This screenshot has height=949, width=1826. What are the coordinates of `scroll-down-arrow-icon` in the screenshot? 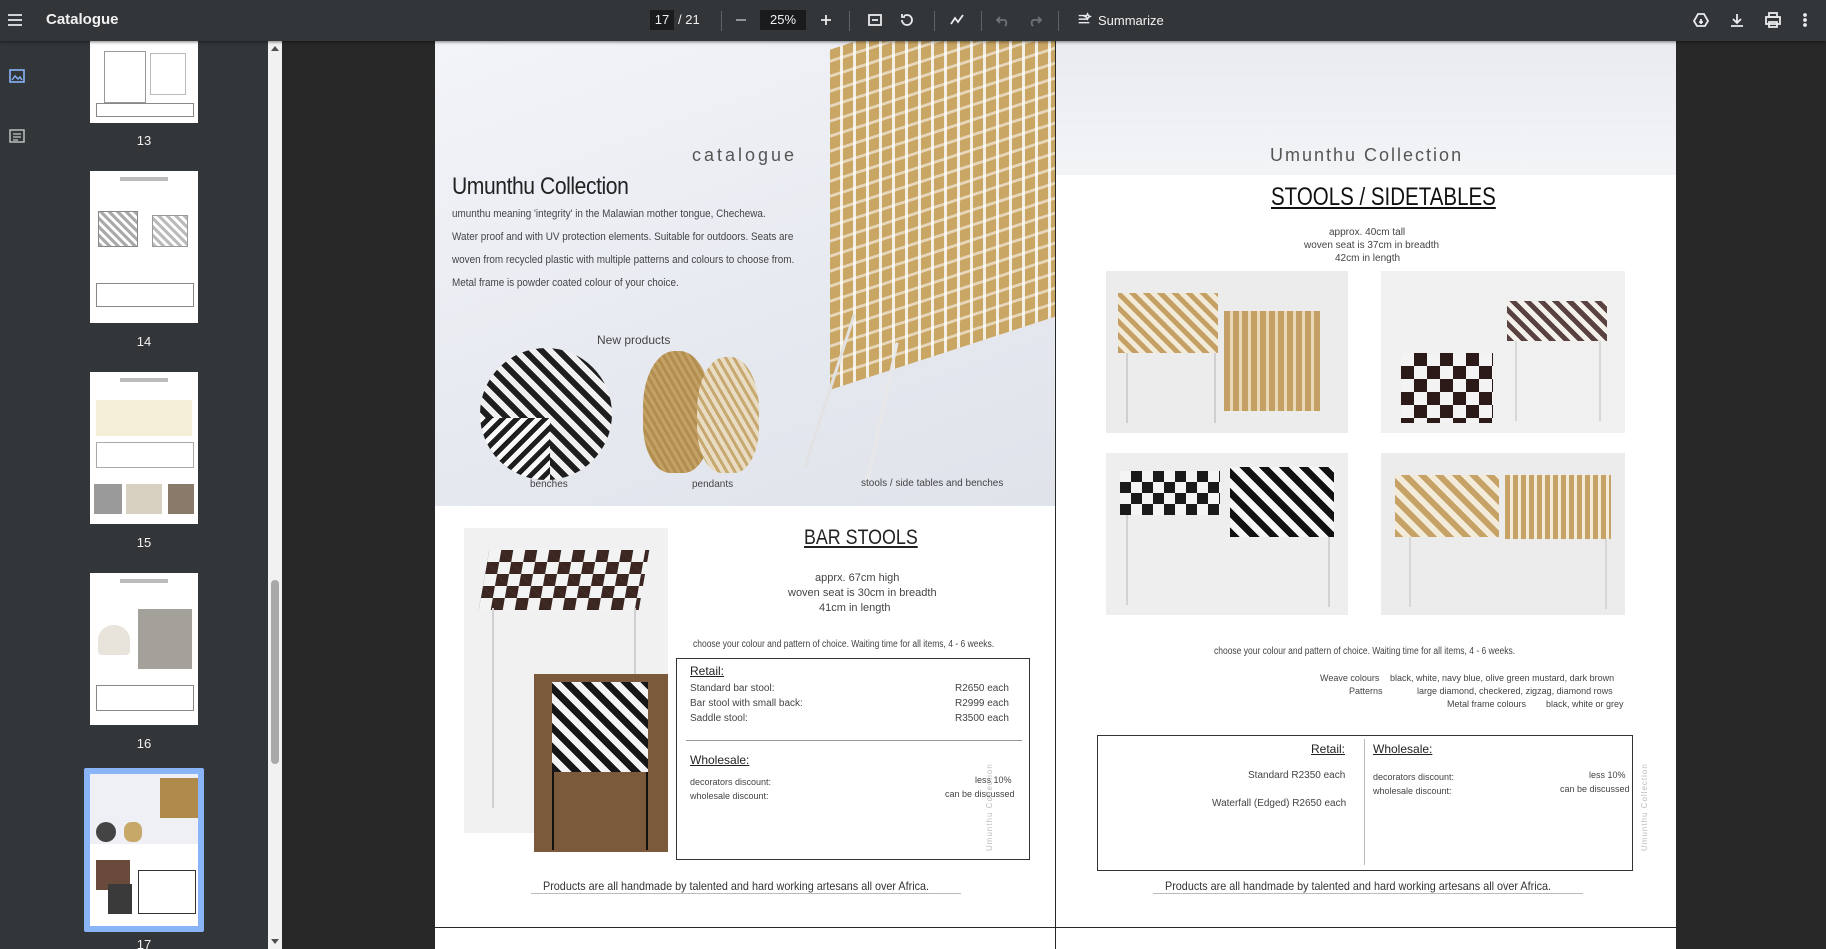 It's located at (275, 941).